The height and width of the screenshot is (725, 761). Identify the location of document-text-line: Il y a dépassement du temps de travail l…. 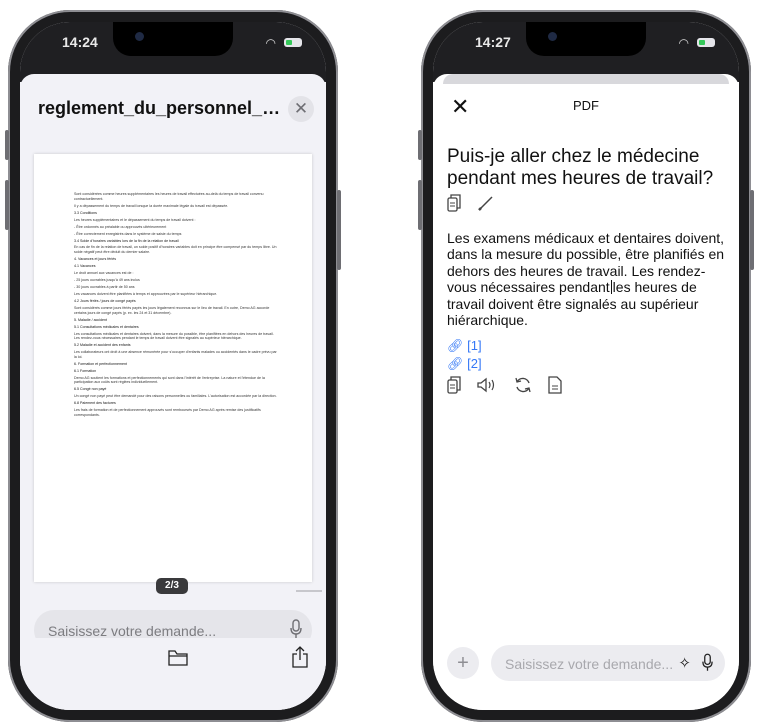
(151, 205).